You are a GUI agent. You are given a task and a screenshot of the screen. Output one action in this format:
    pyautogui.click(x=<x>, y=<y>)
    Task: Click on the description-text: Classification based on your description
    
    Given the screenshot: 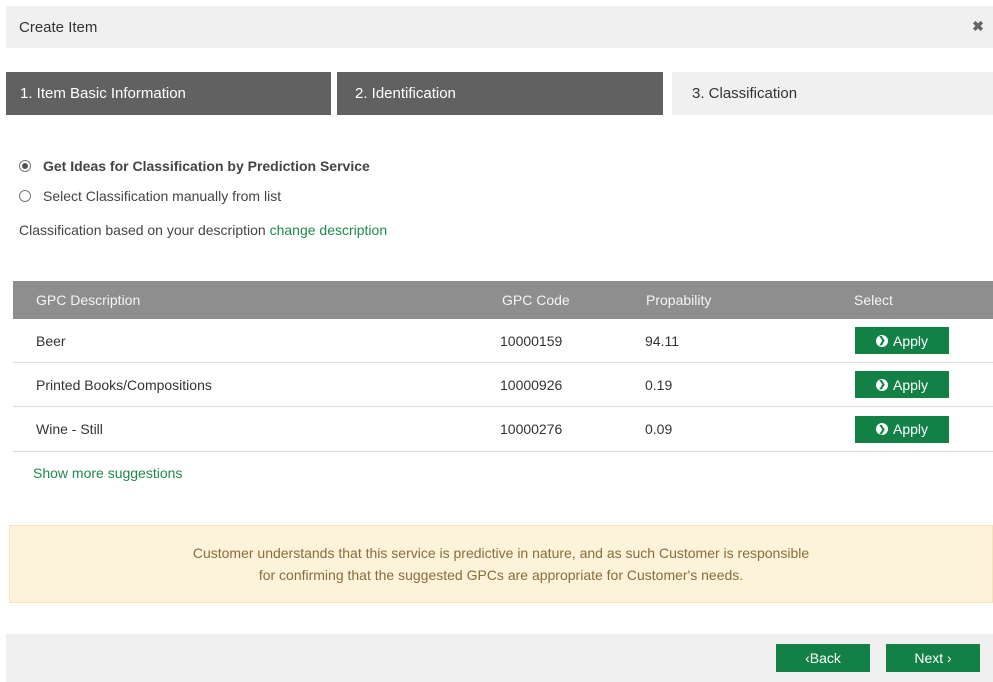 What is the action you would take?
    pyautogui.click(x=142, y=230)
    